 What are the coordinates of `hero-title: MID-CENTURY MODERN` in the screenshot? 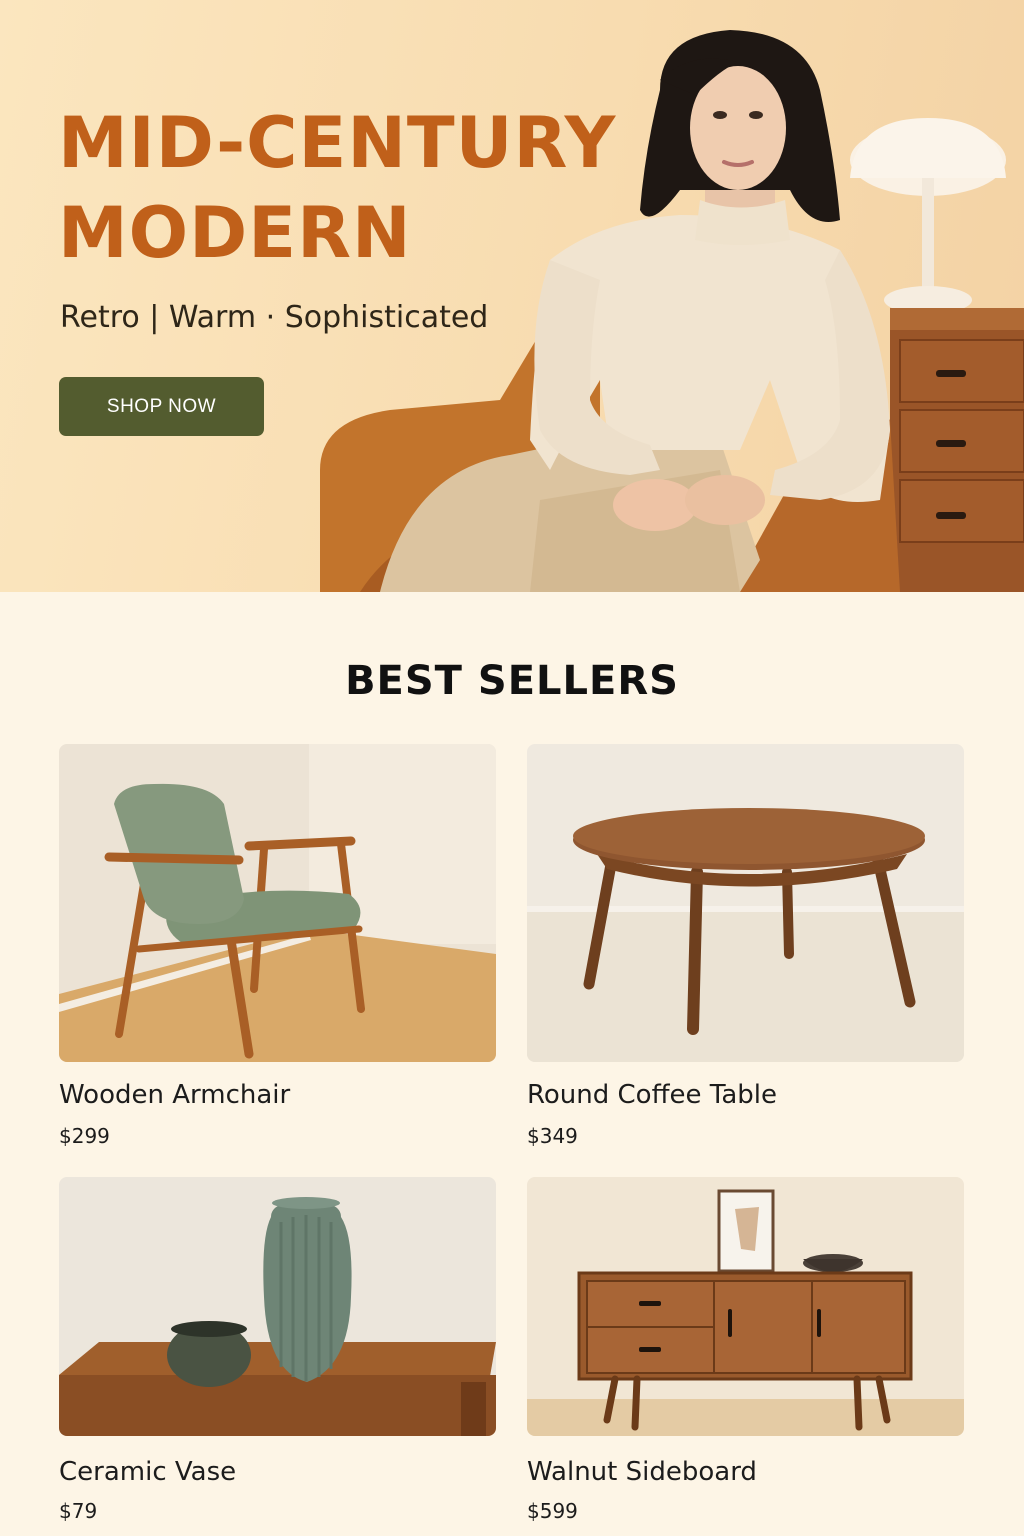 It's located at (338, 188).